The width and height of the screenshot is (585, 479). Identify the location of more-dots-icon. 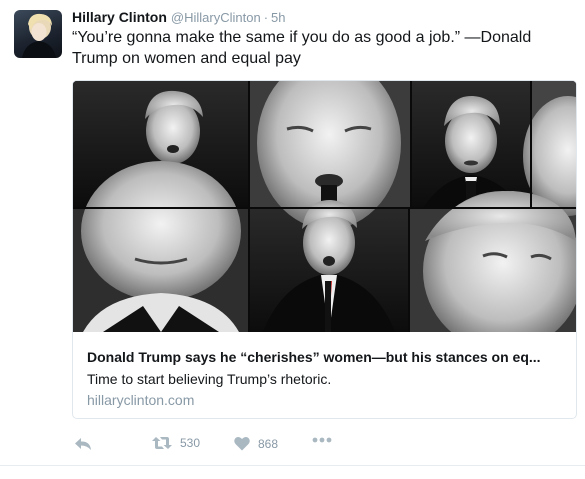
(322, 440).